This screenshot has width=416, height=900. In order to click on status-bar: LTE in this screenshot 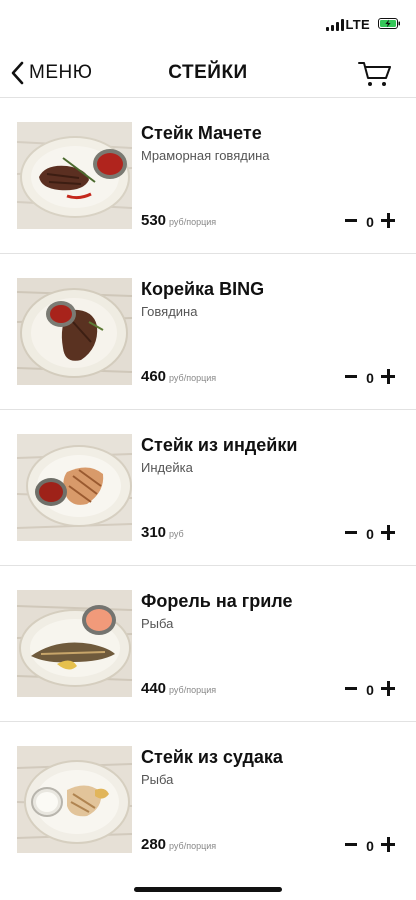, I will do `click(208, 25)`.